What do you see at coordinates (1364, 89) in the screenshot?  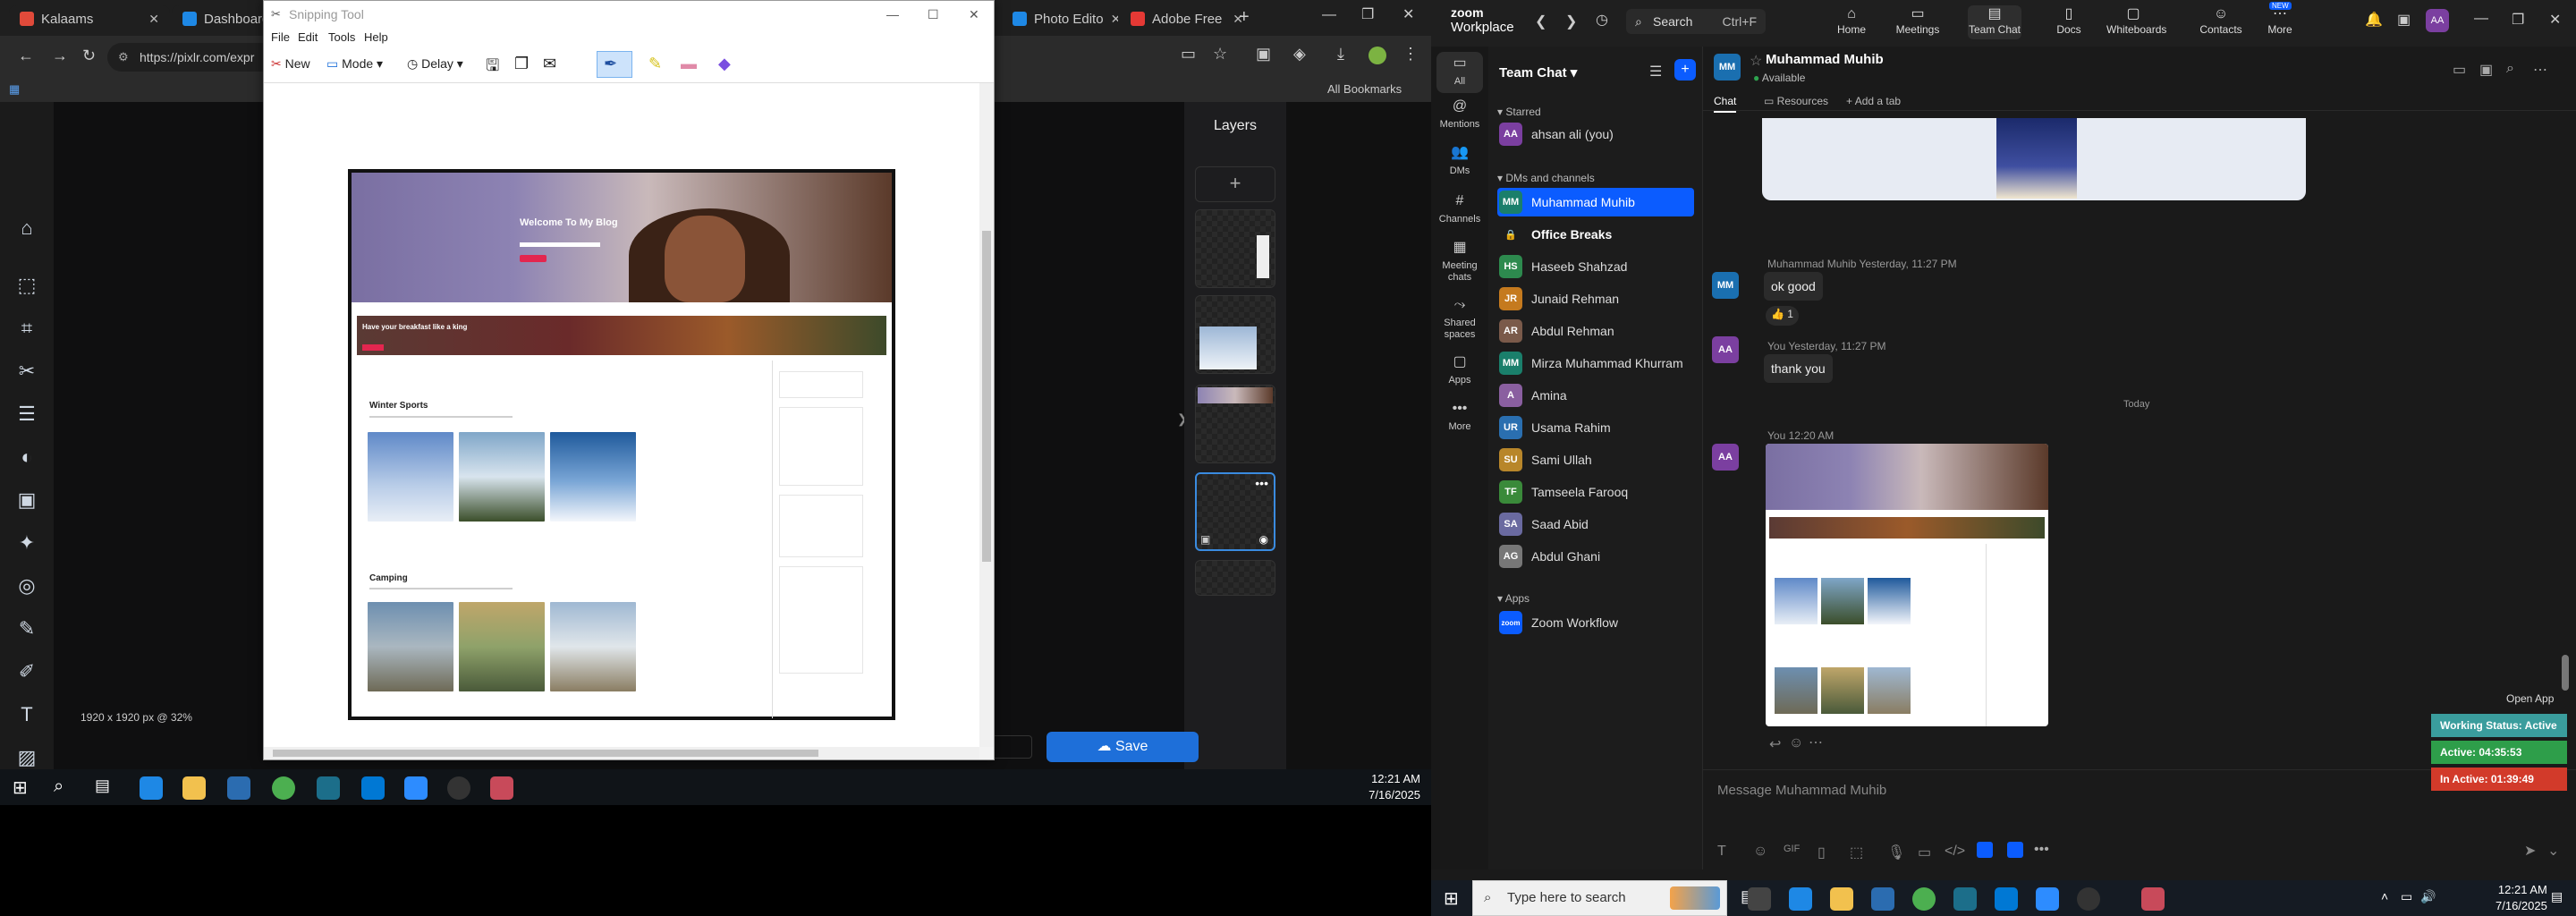 I see `all-bookmarks-link: All Bookmarks` at bounding box center [1364, 89].